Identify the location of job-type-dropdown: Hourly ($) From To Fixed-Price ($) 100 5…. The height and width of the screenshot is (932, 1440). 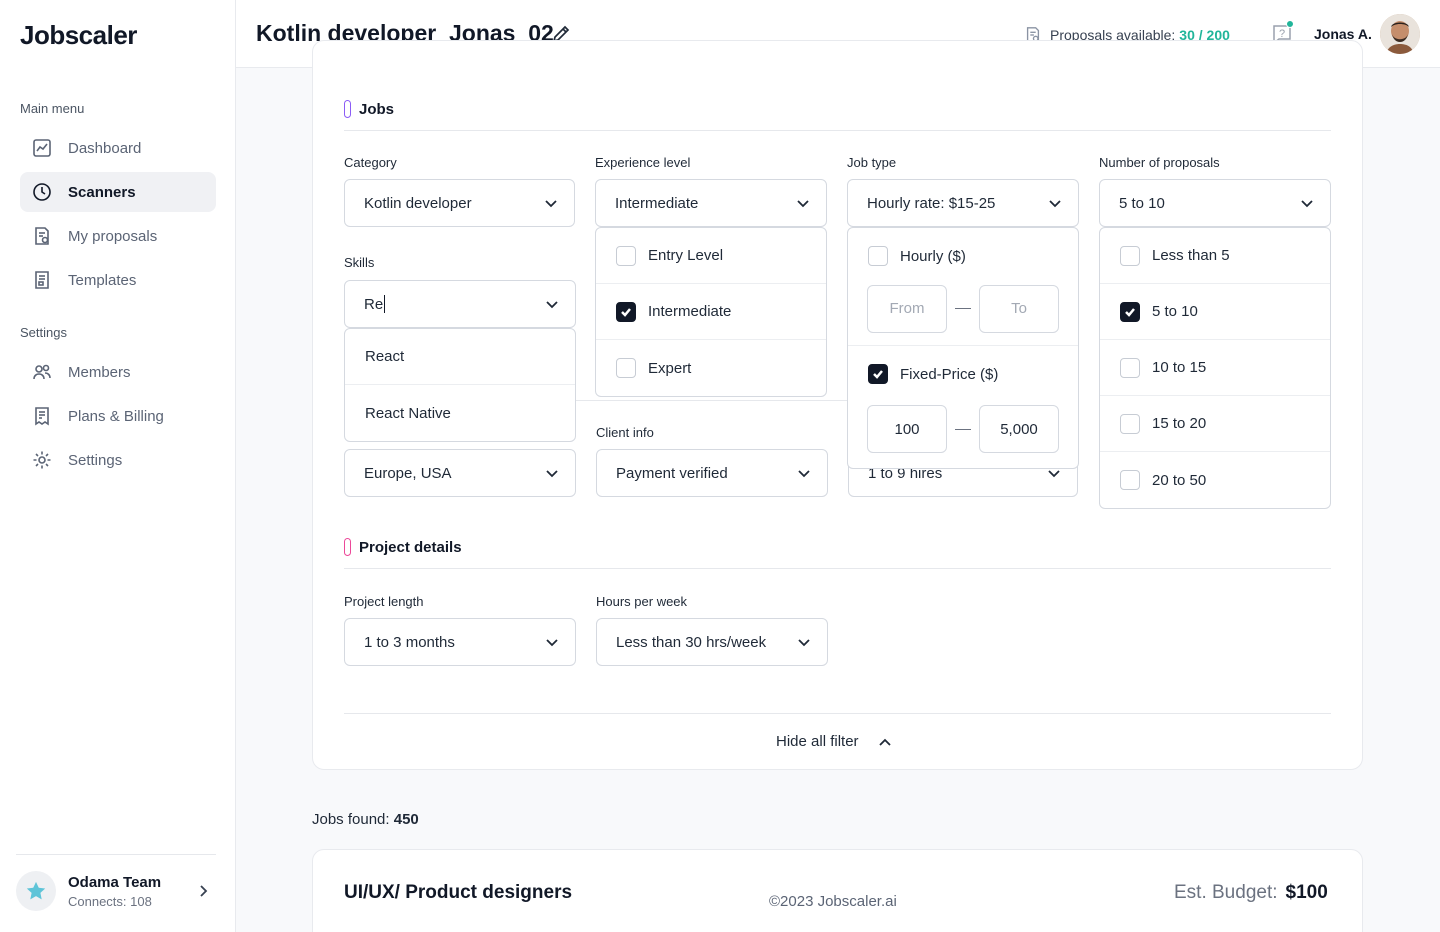
(963, 348).